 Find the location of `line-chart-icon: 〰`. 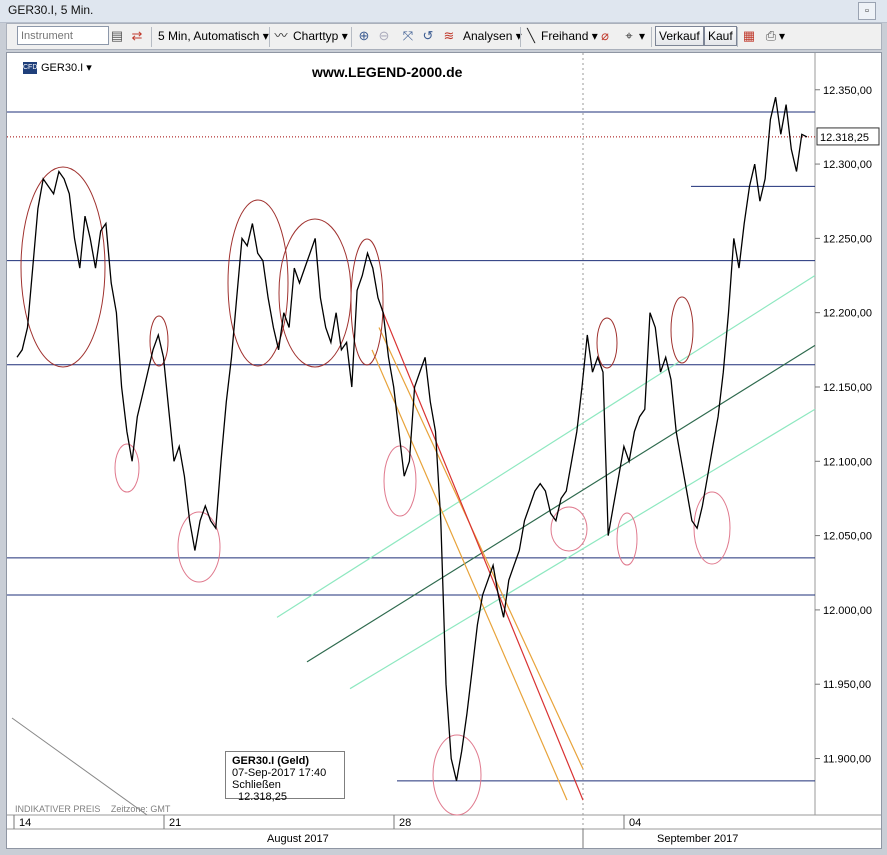

line-chart-icon: 〰 is located at coordinates (281, 35).